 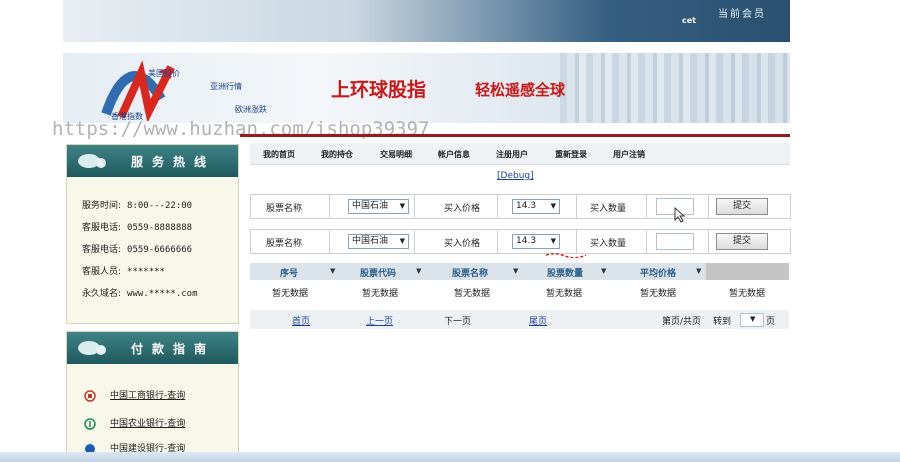 What do you see at coordinates (140, 294) in the screenshot?
I see `service-row: 永久域名: www.*****.com` at bounding box center [140, 294].